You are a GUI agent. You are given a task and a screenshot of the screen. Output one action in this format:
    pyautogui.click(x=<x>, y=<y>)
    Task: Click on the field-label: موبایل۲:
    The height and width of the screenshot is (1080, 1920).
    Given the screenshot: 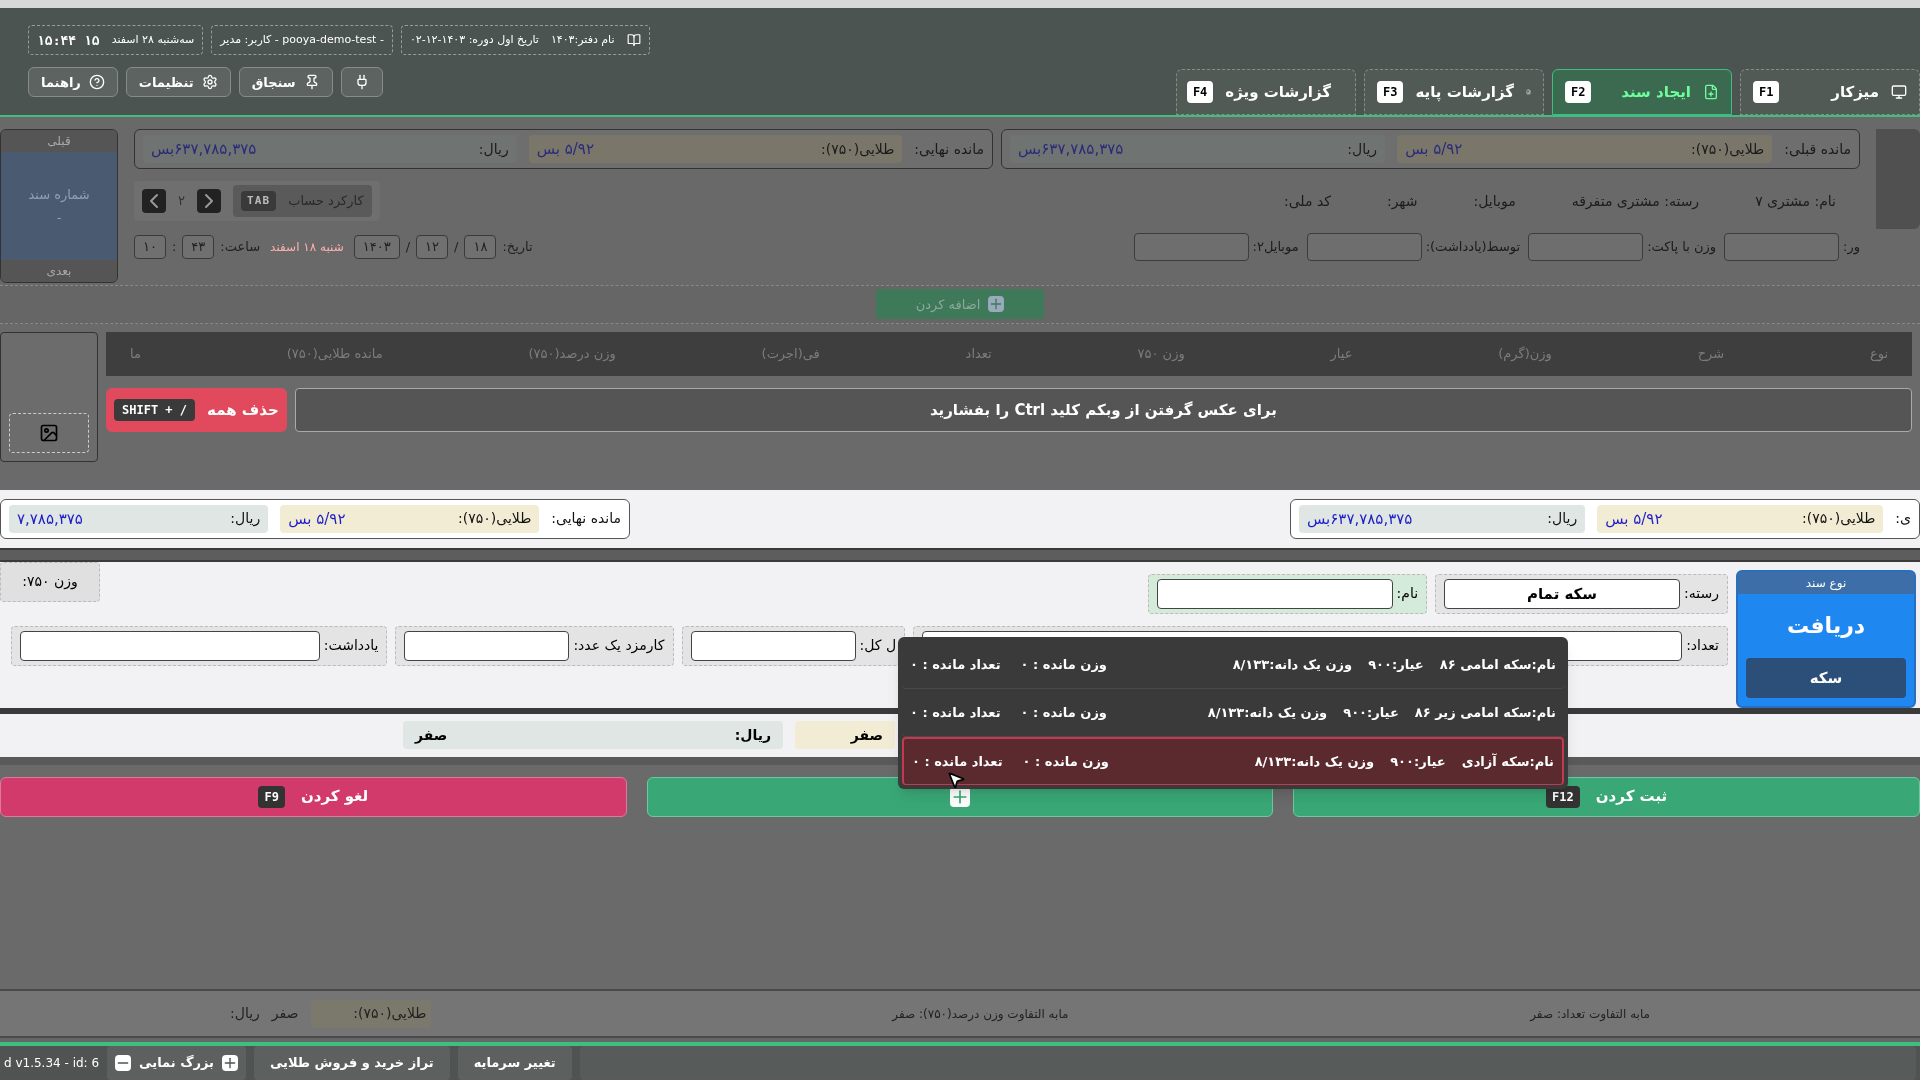 What is the action you would take?
    pyautogui.click(x=1275, y=247)
    